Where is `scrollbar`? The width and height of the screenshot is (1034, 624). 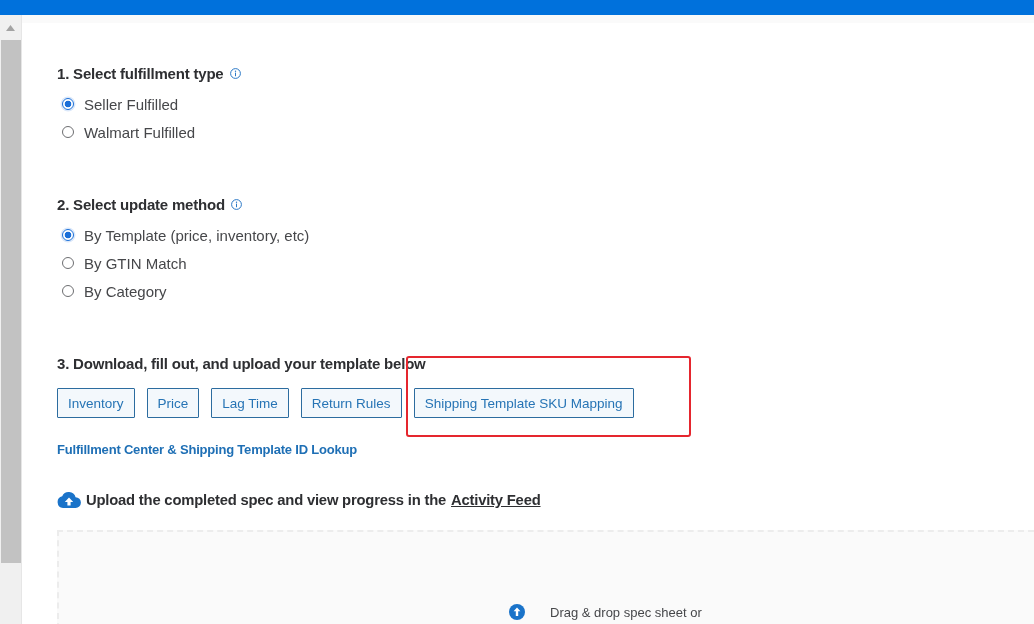 scrollbar is located at coordinates (11, 319).